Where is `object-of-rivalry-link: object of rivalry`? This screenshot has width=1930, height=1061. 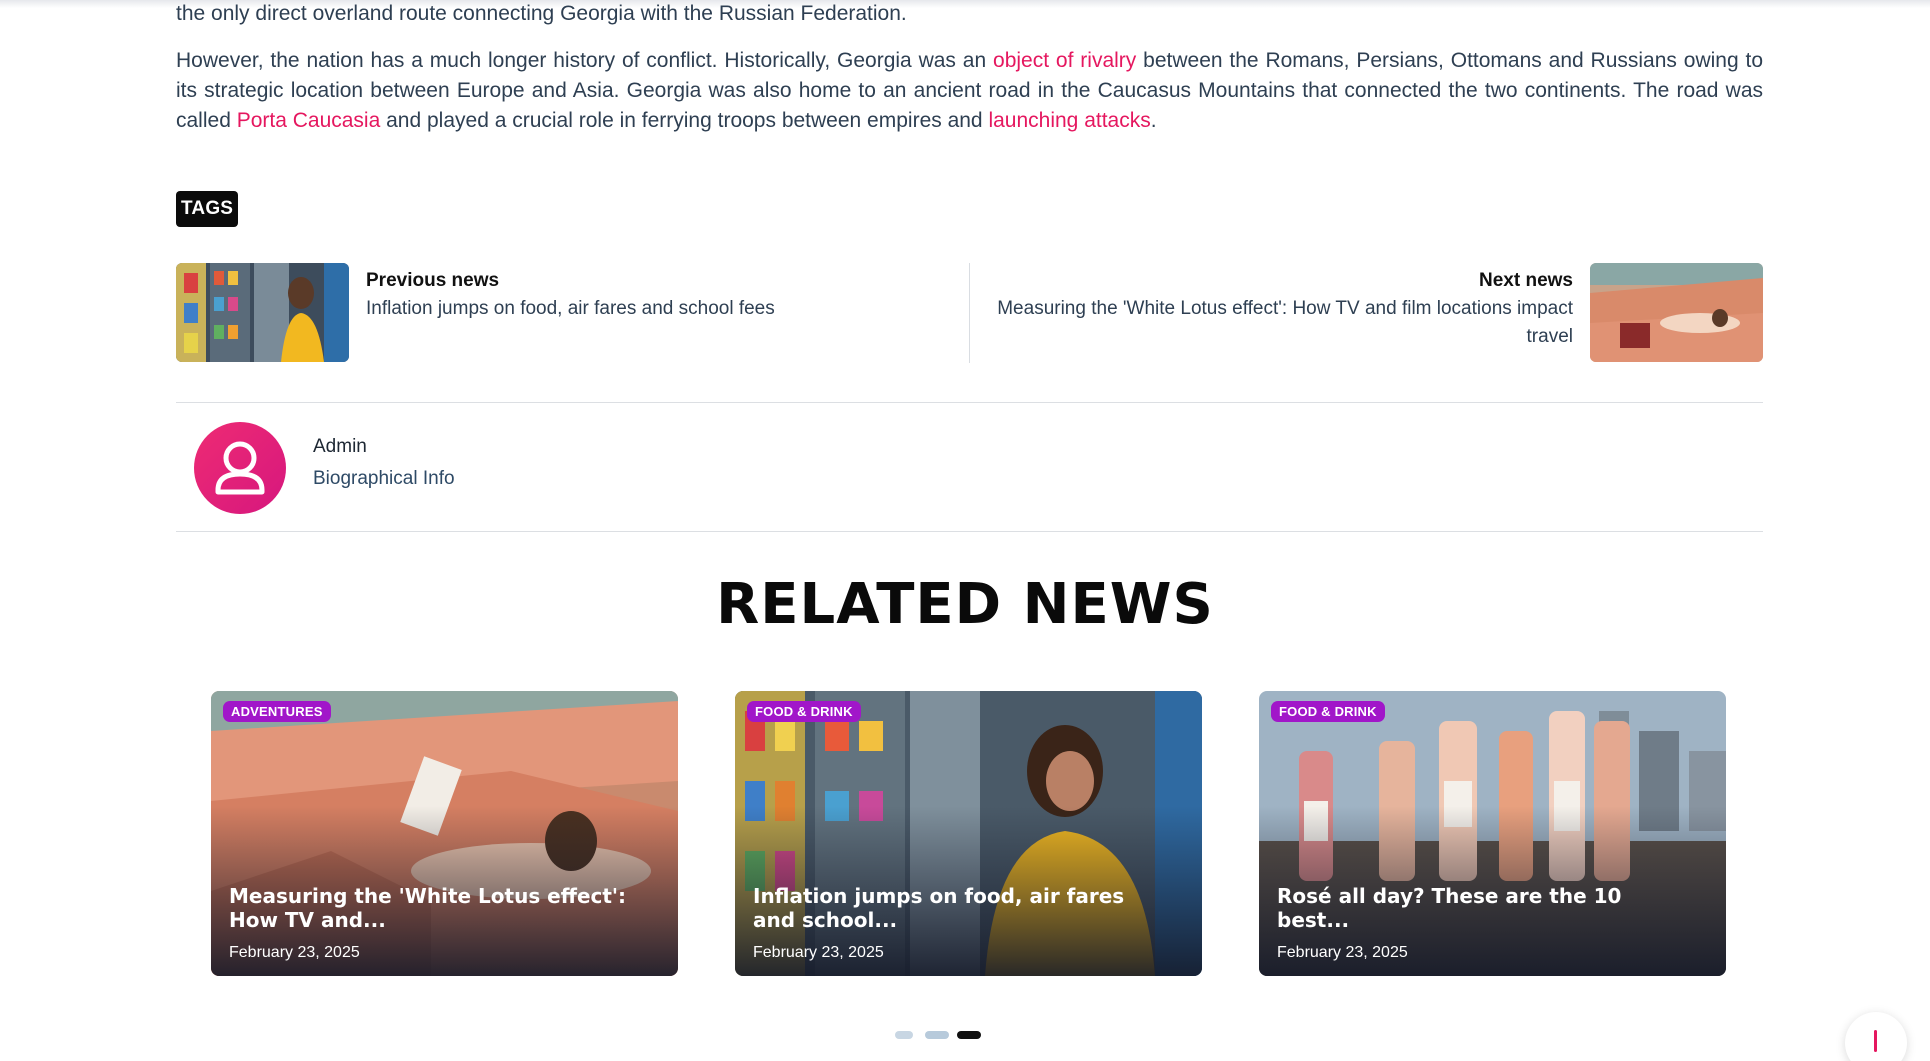
object-of-rivalry-link: object of rivalry is located at coordinates (1064, 60).